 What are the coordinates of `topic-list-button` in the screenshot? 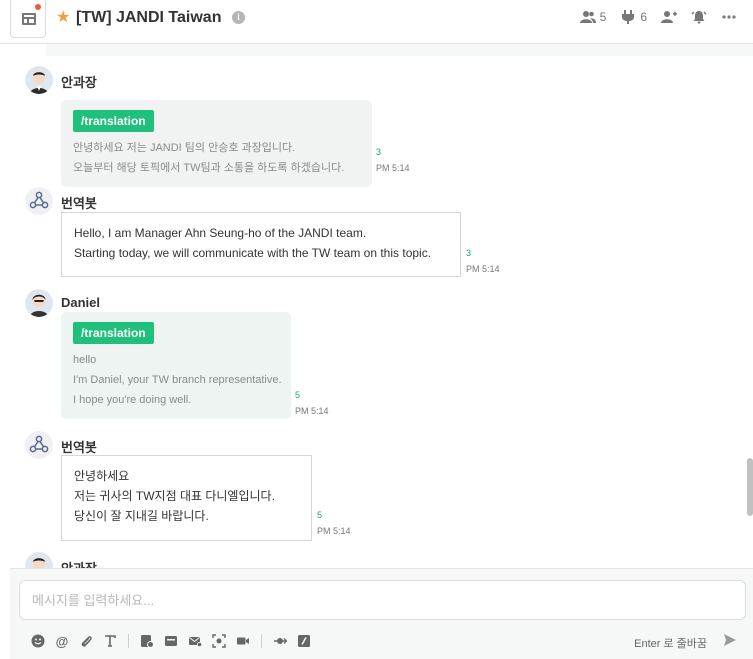 It's located at (28, 19).